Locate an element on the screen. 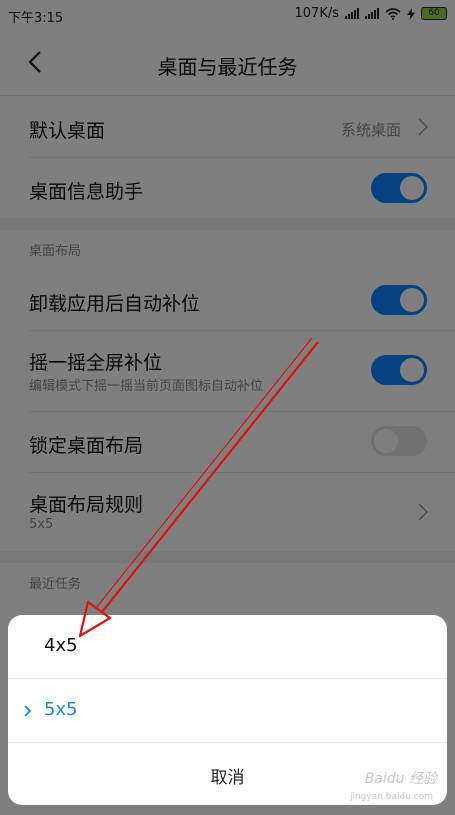 The width and height of the screenshot is (455, 815). selected-chevron-icon is located at coordinates (28, 711).